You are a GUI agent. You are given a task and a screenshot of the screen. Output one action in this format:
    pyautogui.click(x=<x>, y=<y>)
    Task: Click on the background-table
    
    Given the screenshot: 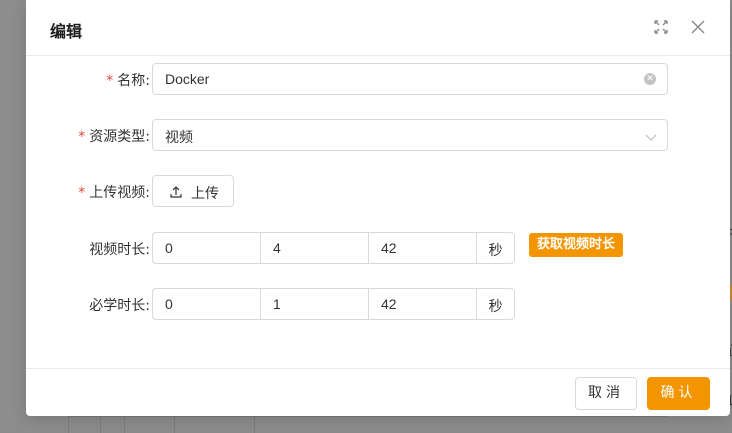 What is the action you would take?
    pyautogui.click(x=368, y=424)
    